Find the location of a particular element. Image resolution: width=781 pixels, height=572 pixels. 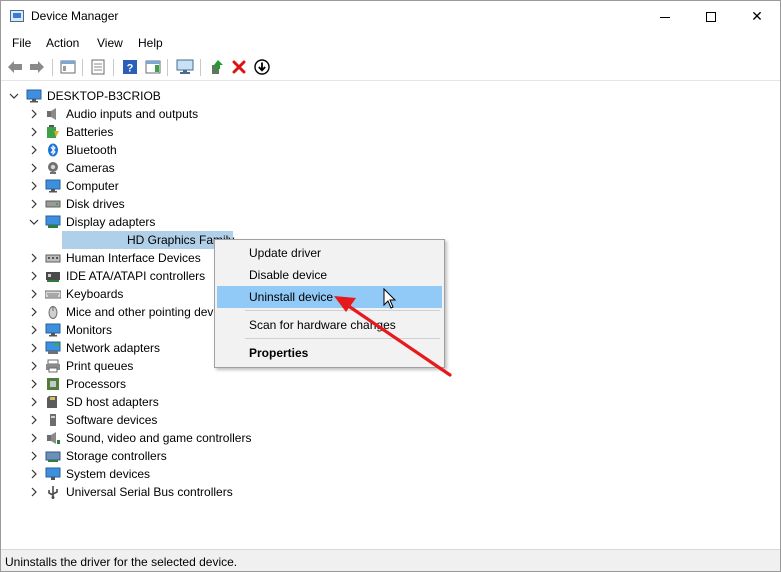

tree-item-cameras: Cameras is located at coordinates (390, 168).